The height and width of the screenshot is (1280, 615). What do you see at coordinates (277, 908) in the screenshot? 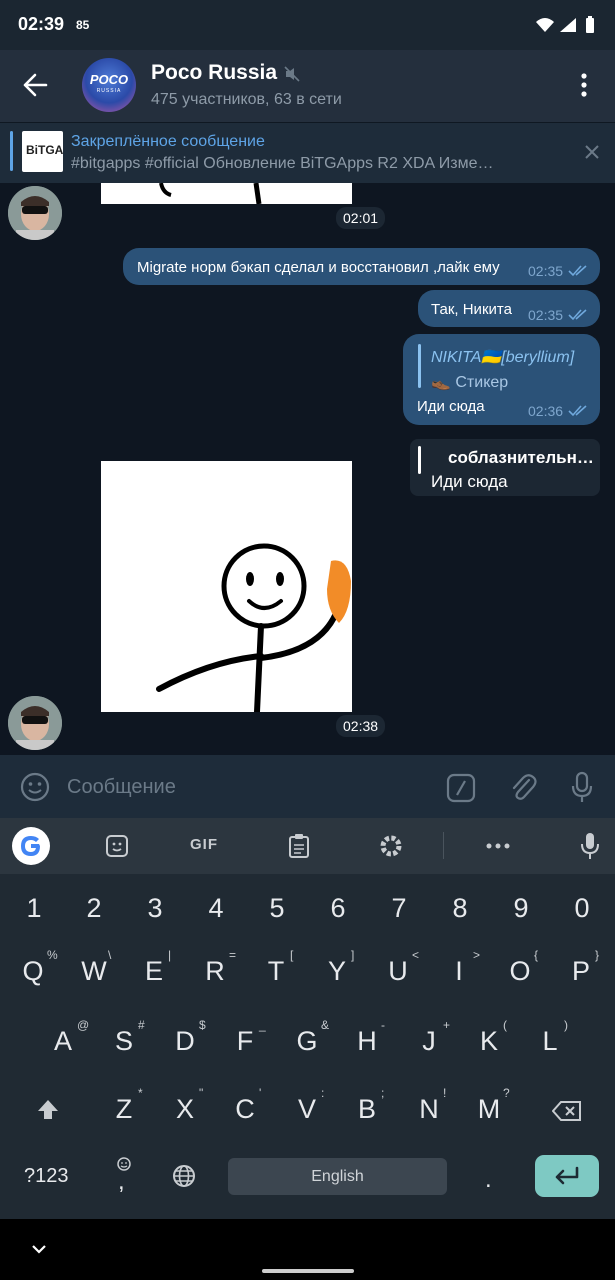
I see `key-5: 5` at bounding box center [277, 908].